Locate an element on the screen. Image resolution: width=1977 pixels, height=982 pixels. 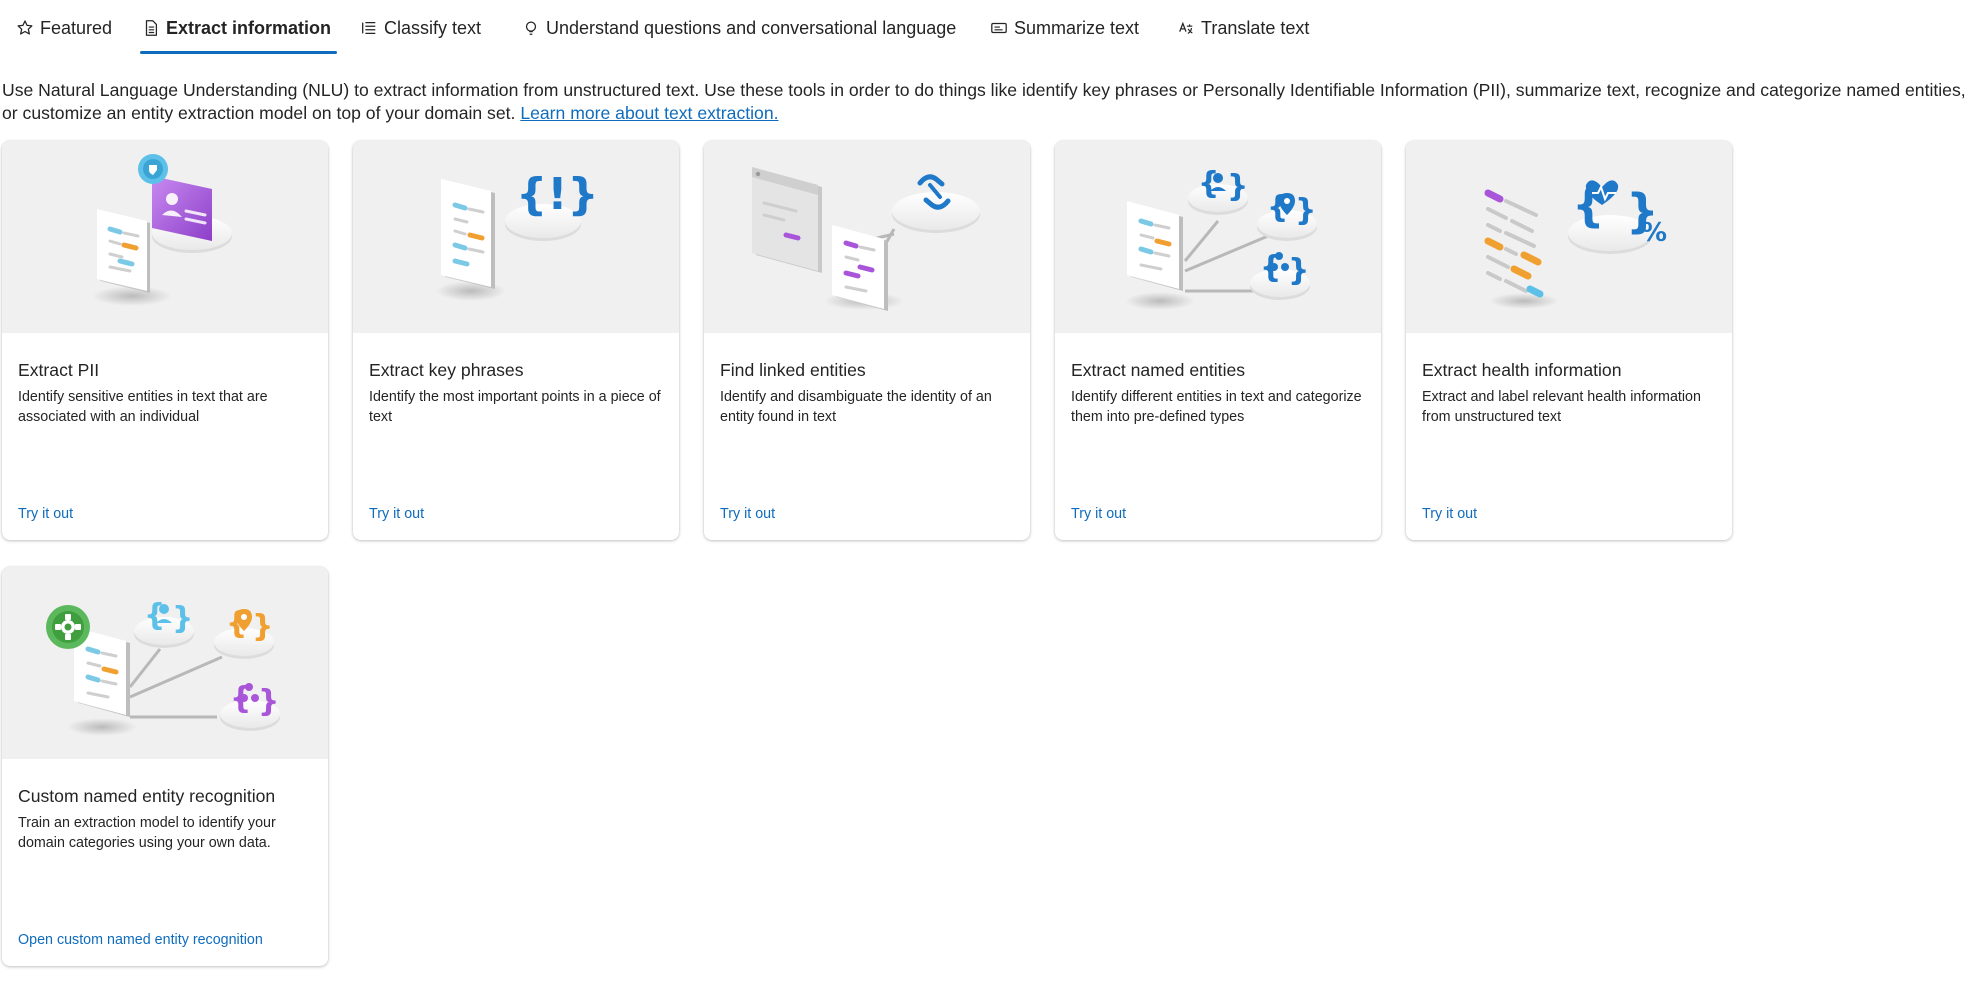
tab-label: Classify text is located at coordinates (433, 27).